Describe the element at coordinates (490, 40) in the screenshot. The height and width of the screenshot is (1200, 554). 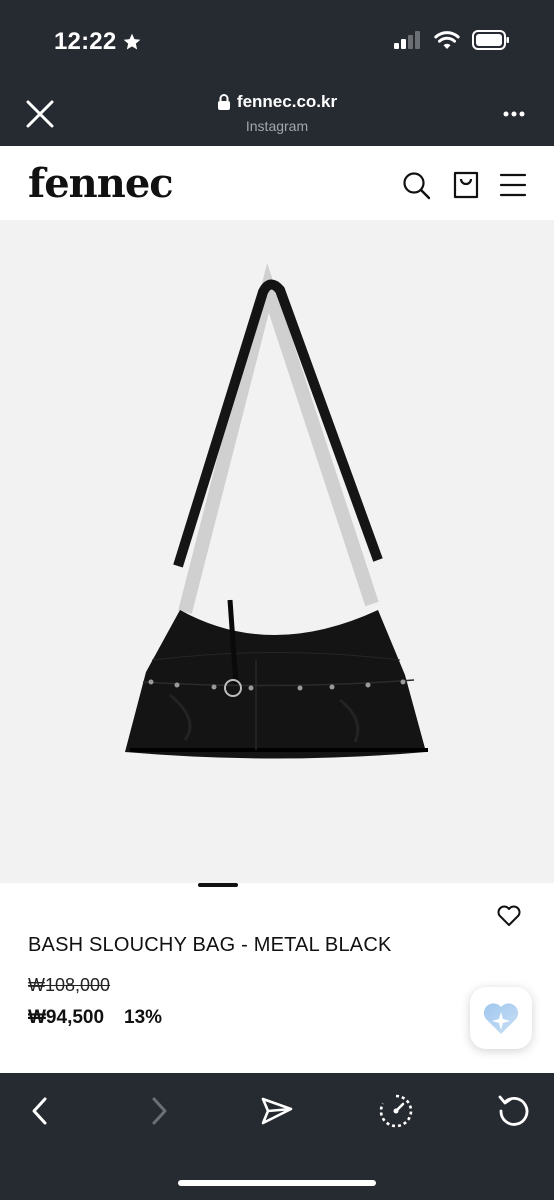
I see `battery-icon` at that location.